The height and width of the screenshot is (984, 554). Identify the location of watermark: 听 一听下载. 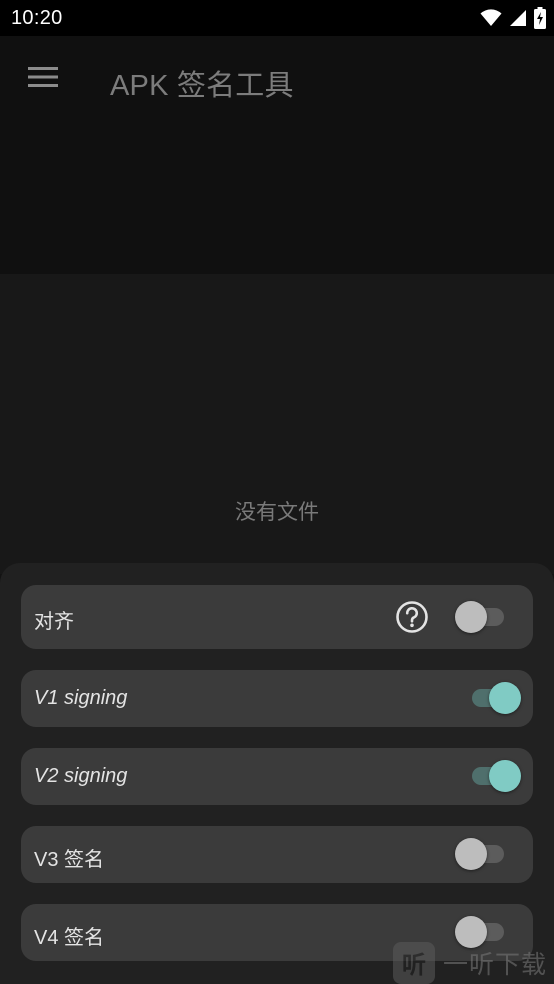
(473, 962).